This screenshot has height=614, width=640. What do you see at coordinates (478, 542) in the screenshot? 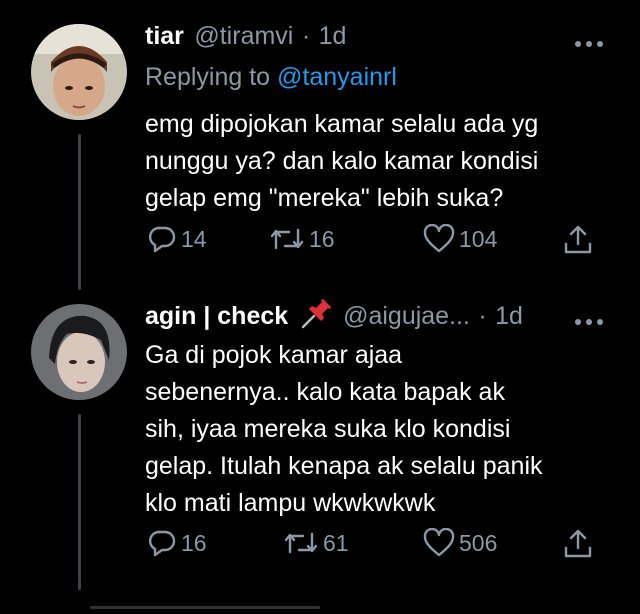
I see `like-count: 506` at bounding box center [478, 542].